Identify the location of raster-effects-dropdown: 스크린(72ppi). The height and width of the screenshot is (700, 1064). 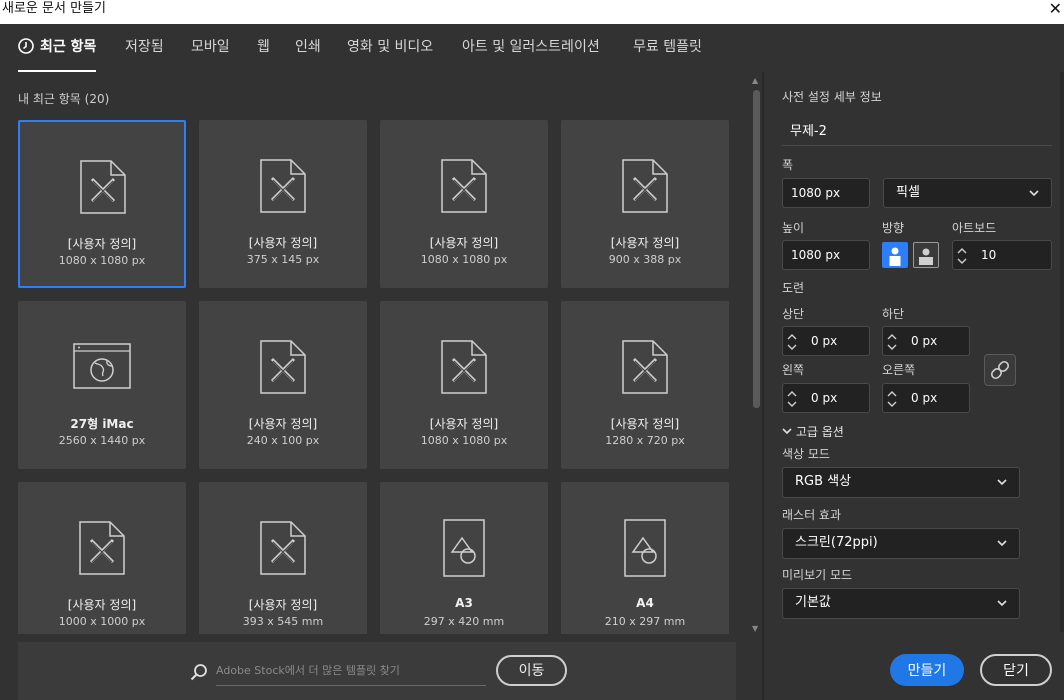
(901, 543).